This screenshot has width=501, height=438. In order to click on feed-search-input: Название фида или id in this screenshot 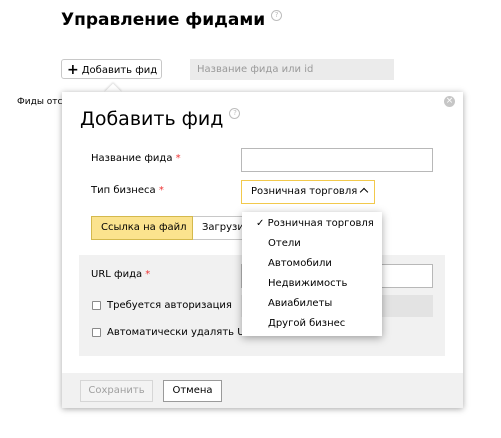, I will do `click(292, 69)`.